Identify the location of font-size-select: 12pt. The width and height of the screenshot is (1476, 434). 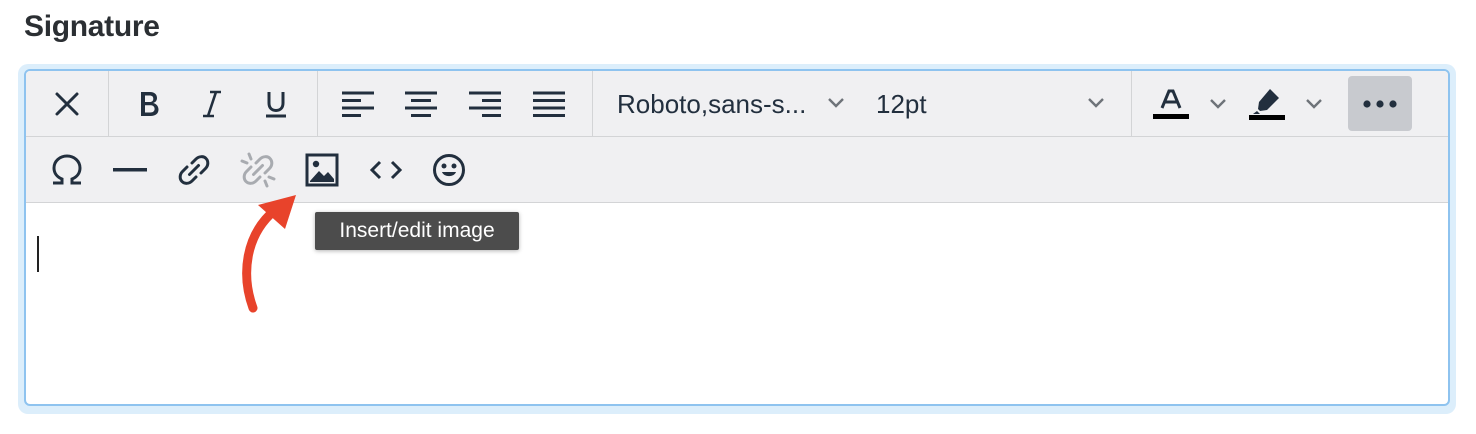
(989, 104).